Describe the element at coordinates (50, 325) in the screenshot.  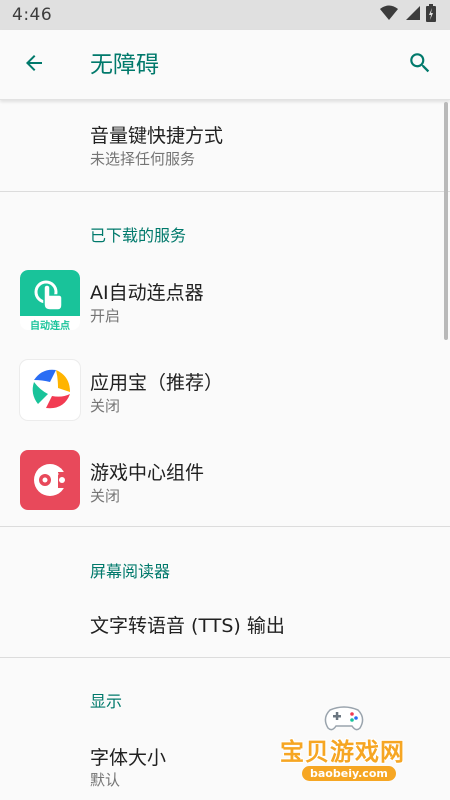
I see `auto-clicker-icon-label: 自动连点` at that location.